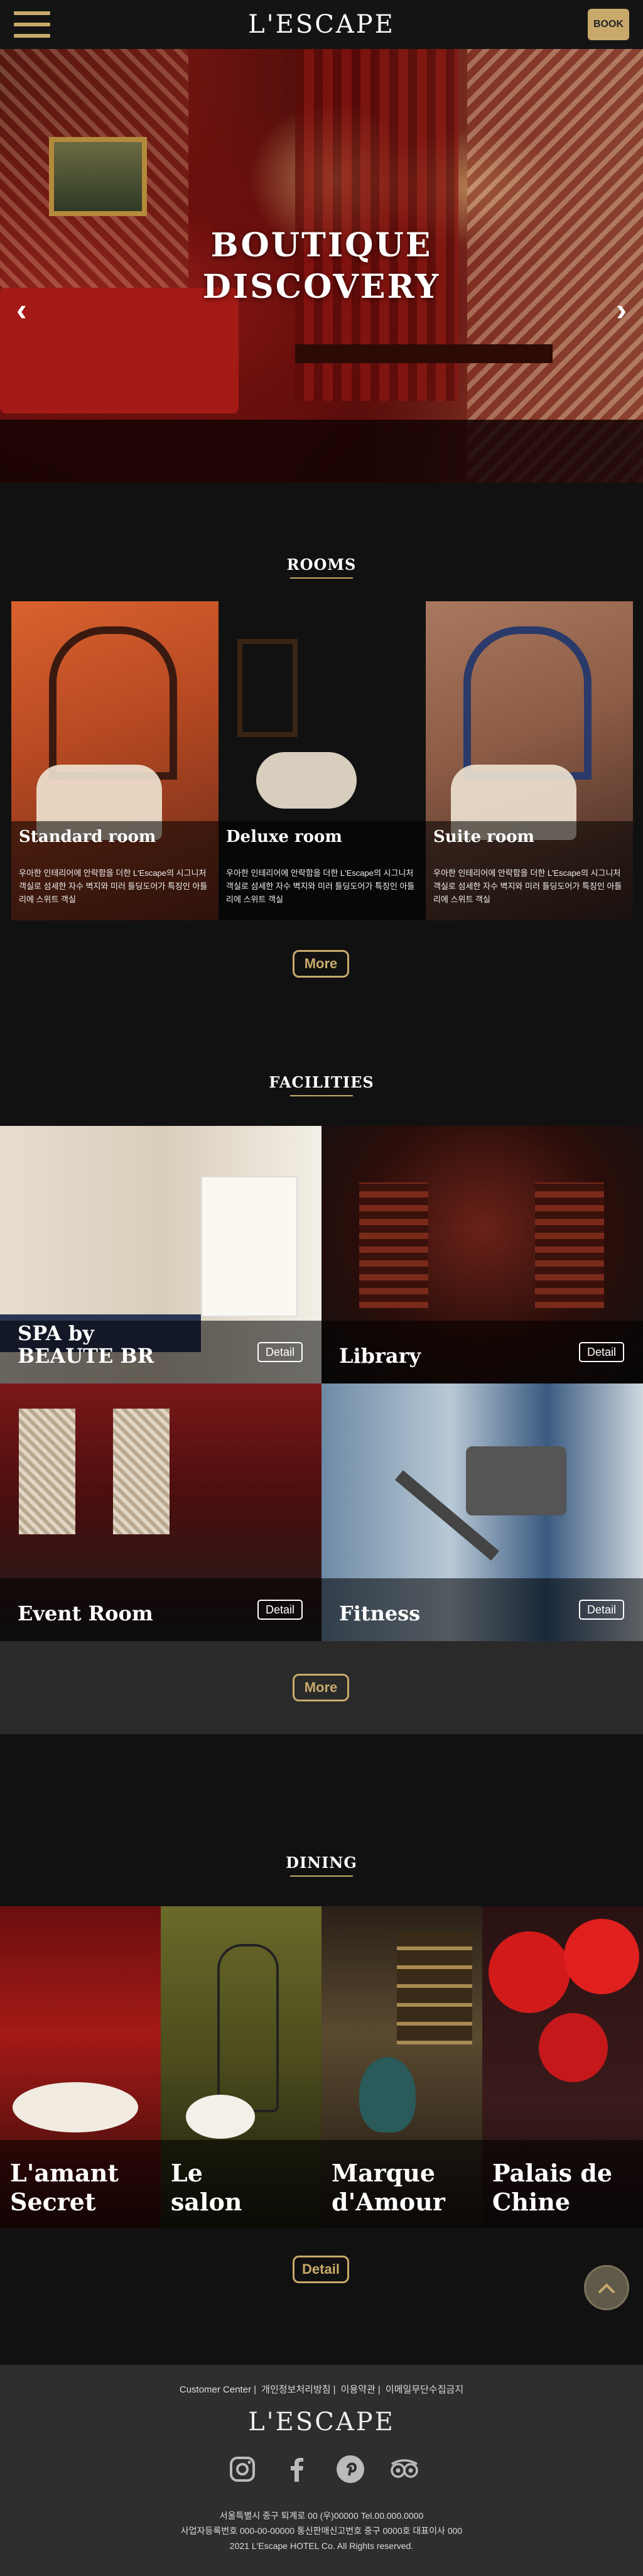  I want to click on rooms-section-title: ROOMS, so click(321, 567).